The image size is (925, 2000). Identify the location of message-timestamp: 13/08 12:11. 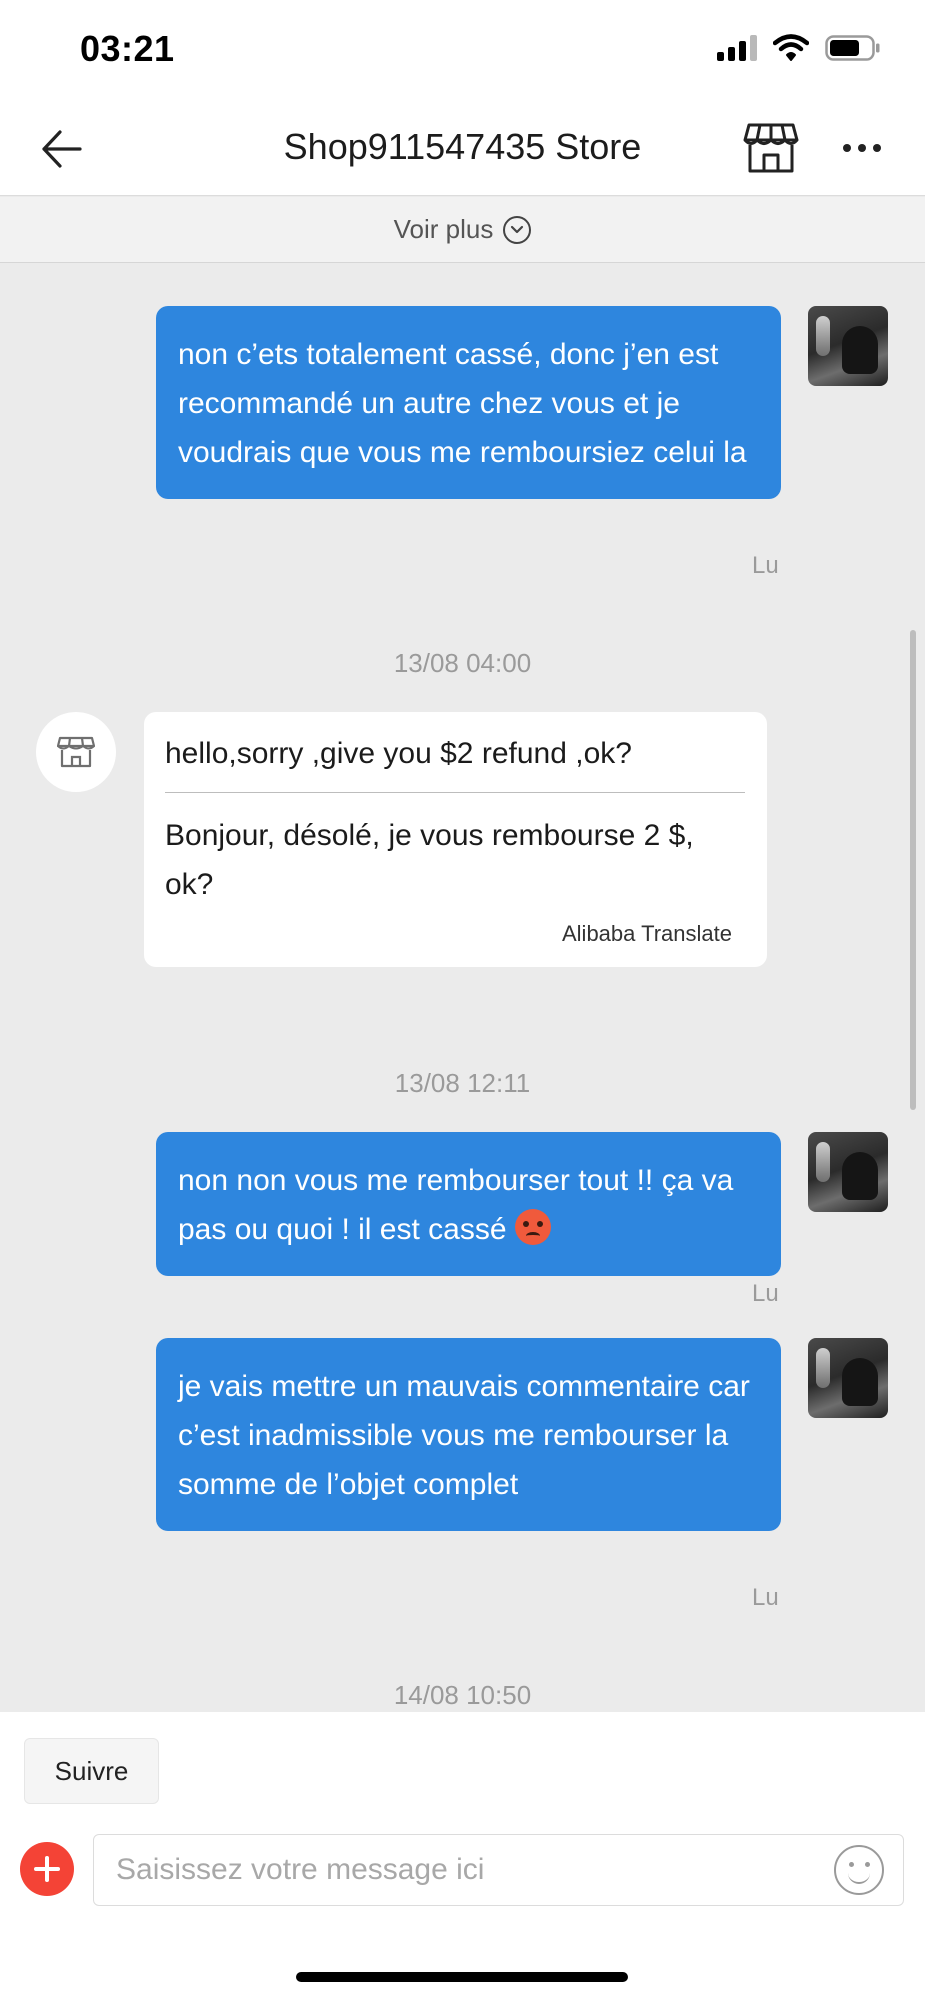
(462, 1083).